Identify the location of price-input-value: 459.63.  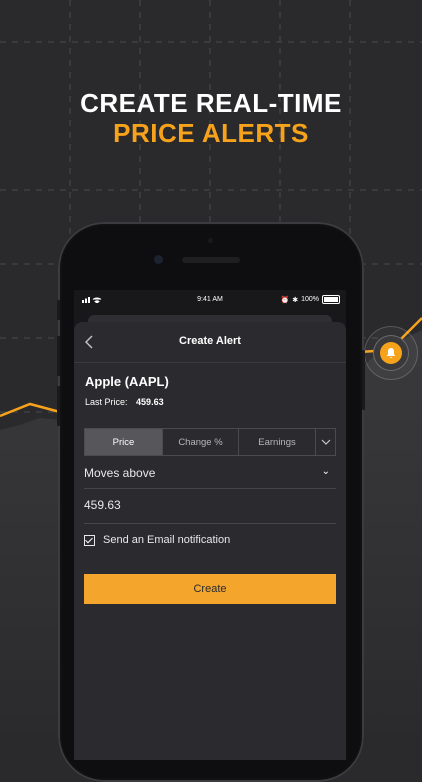
(102, 505).